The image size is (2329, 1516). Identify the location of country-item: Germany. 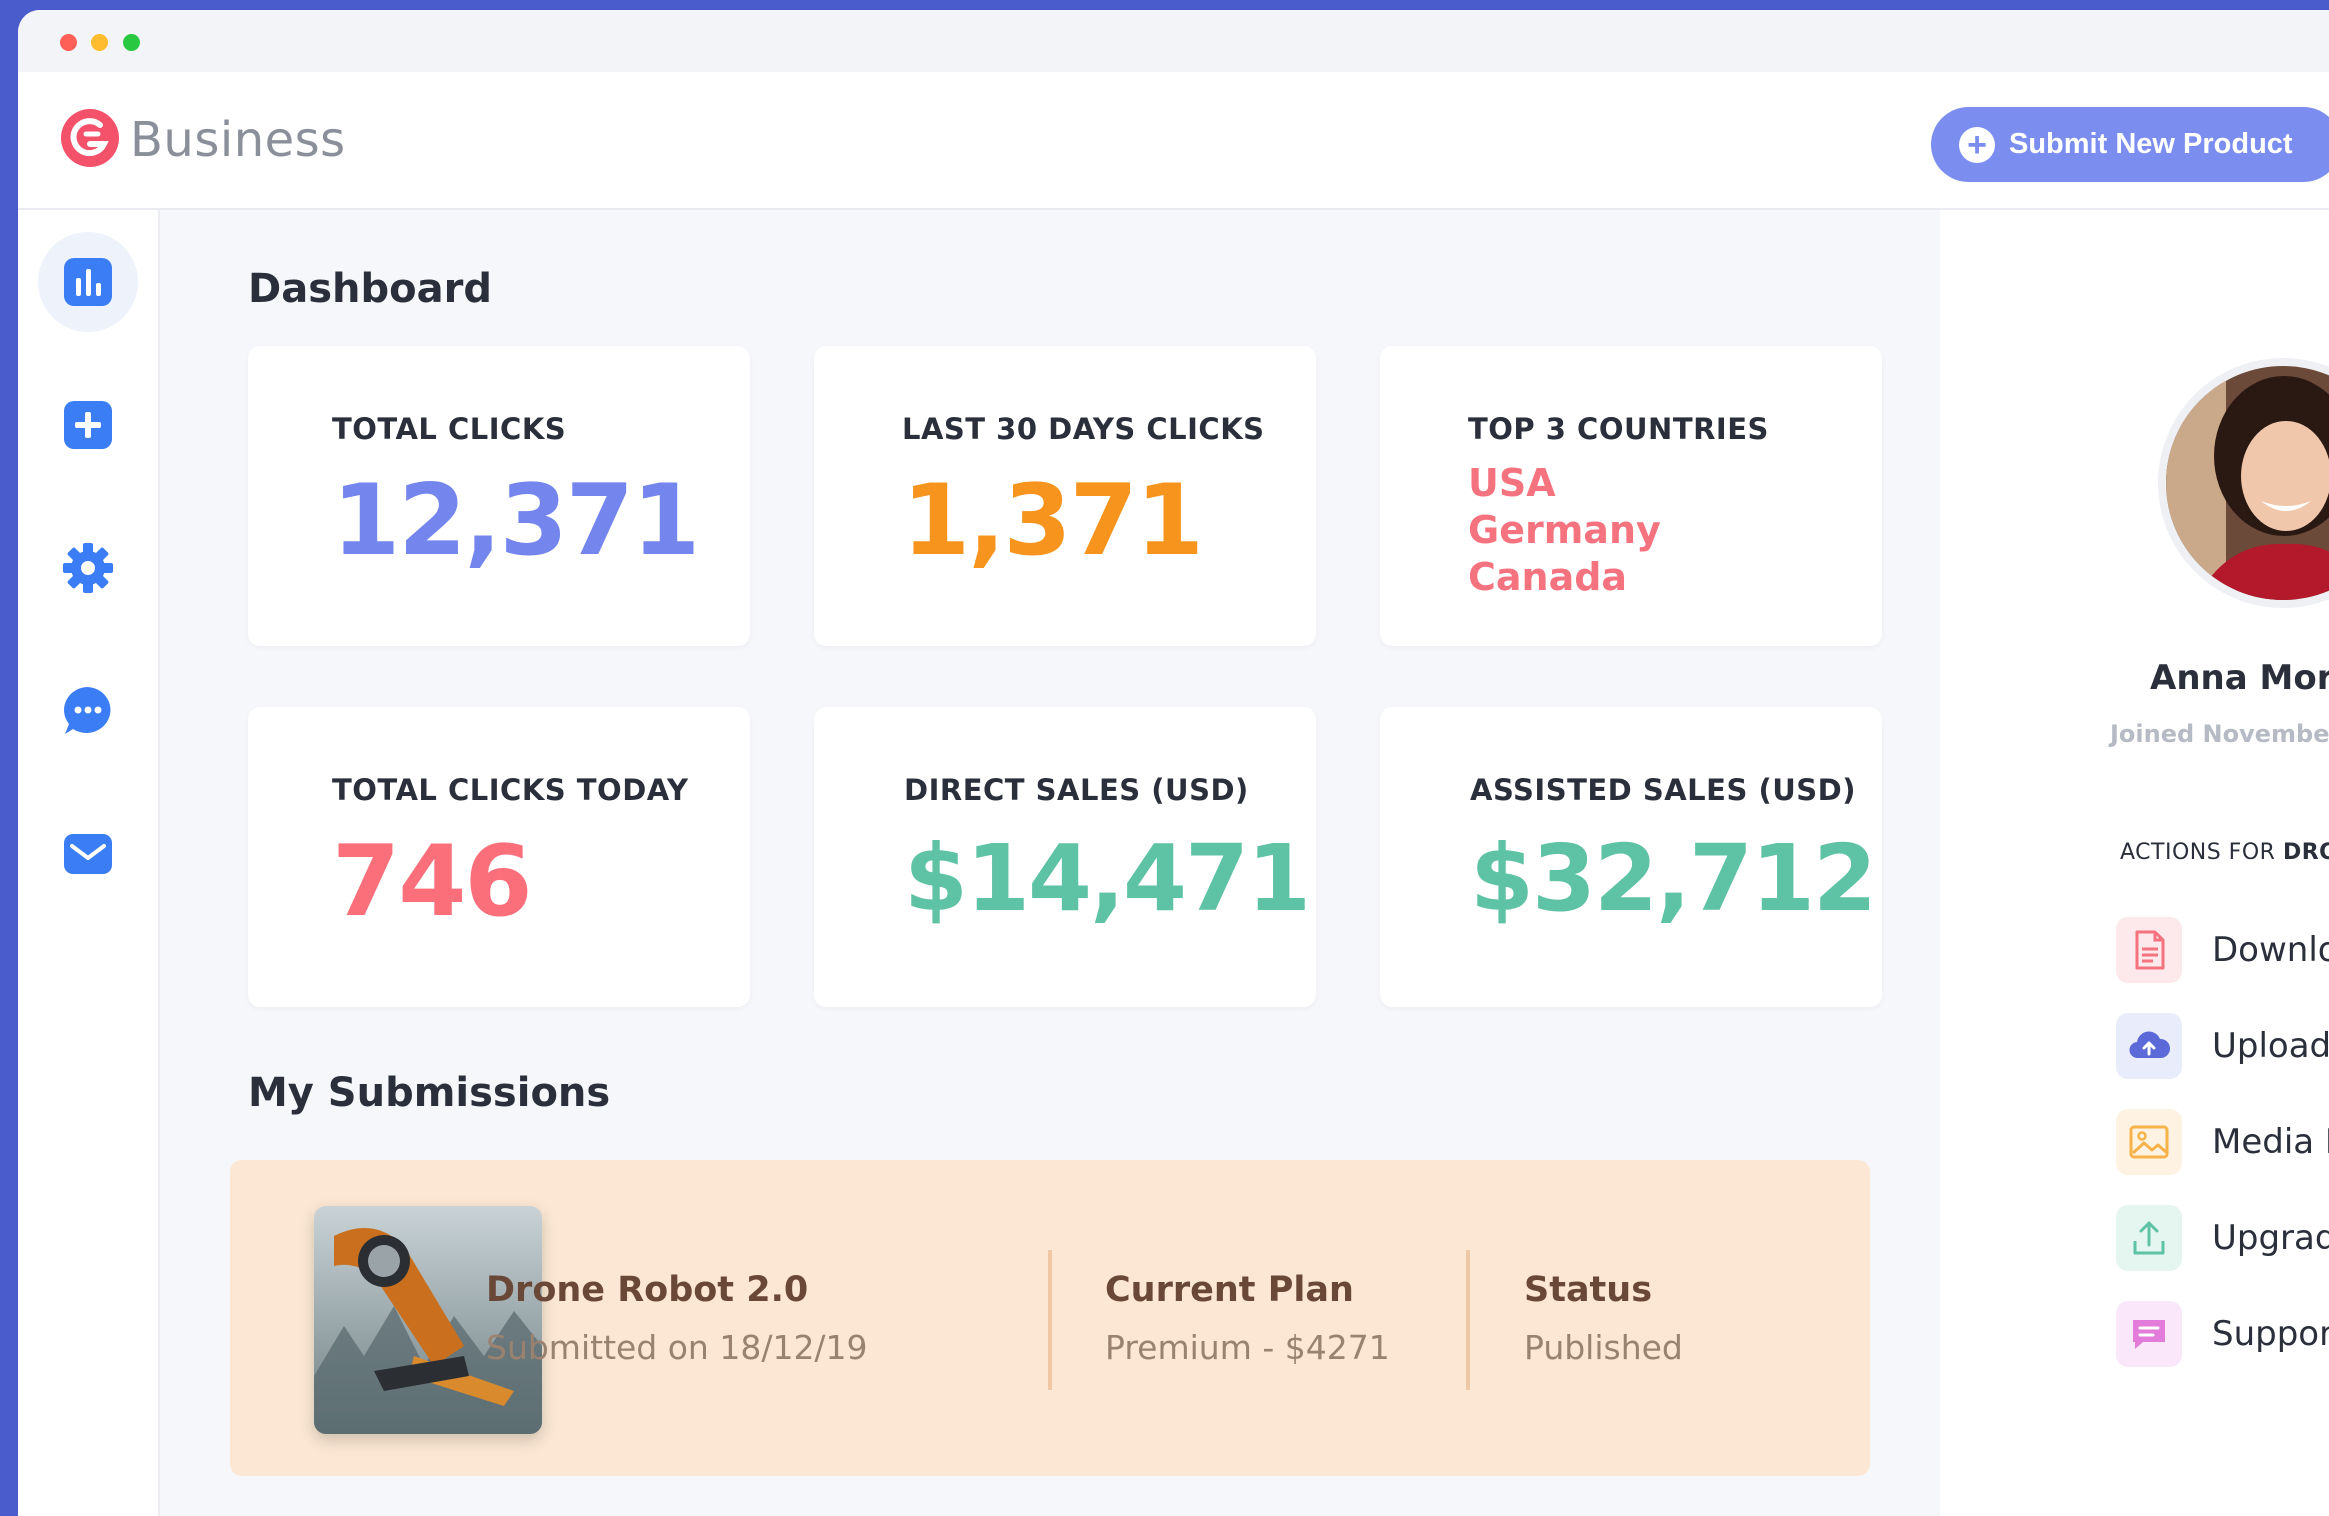
(1564, 530).